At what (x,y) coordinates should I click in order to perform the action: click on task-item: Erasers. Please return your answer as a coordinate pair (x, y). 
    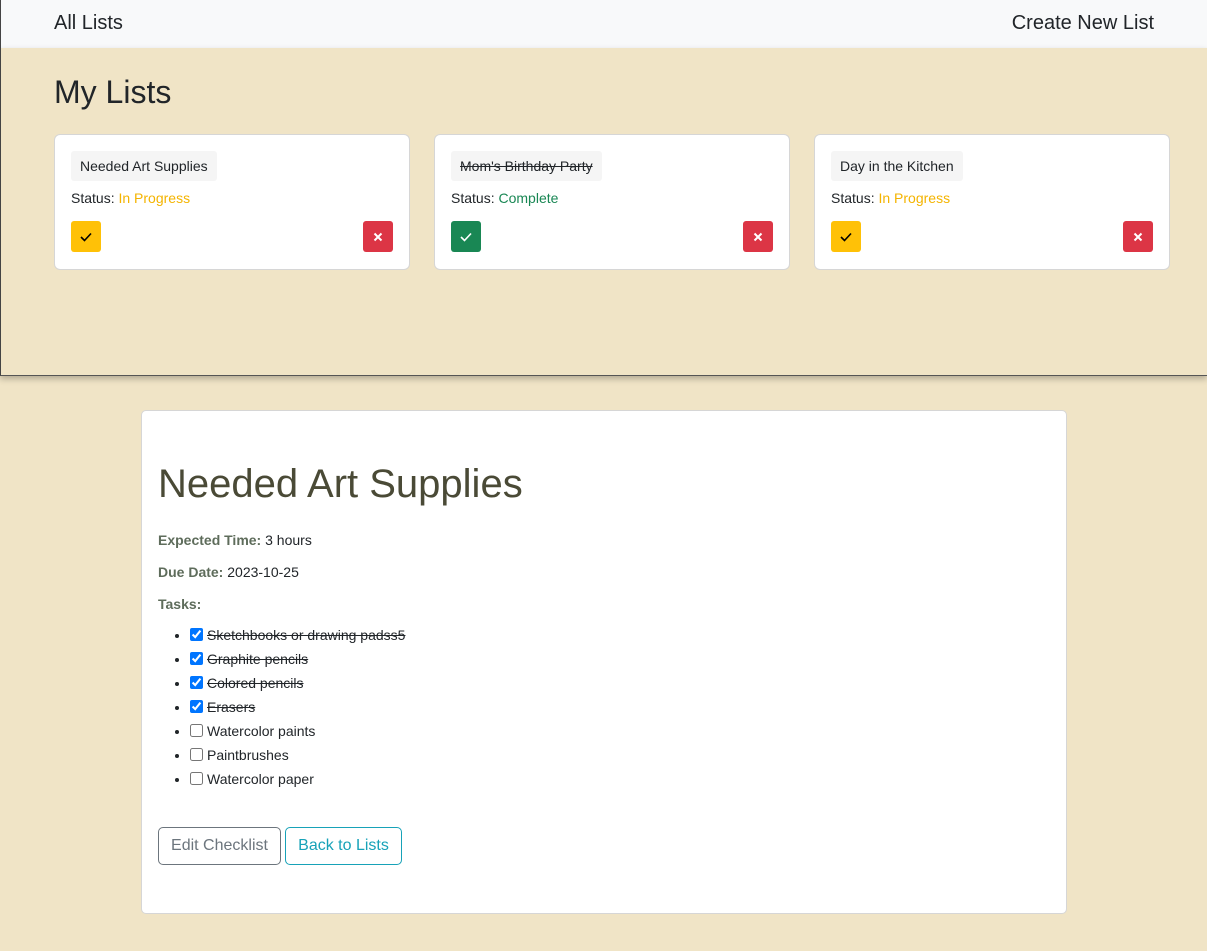
    Looking at the image, I should click on (297, 707).